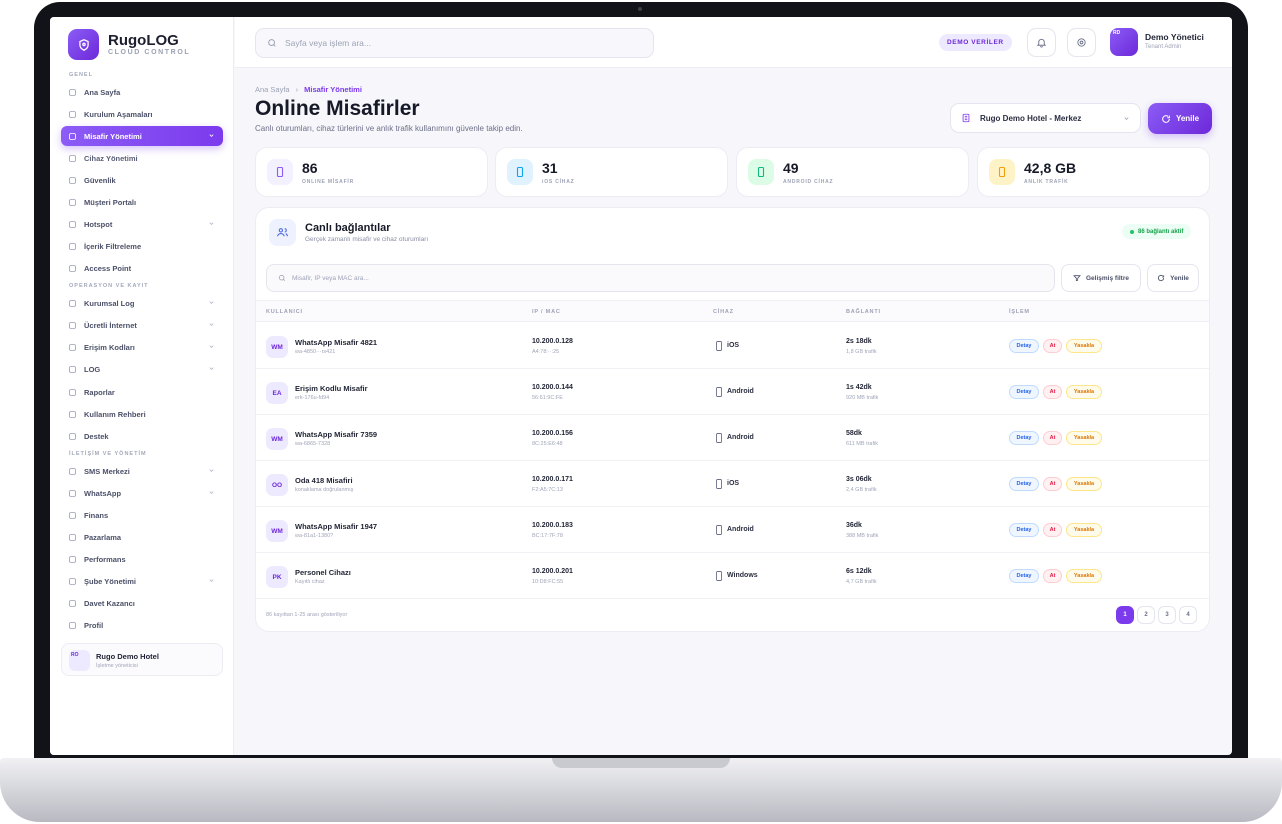  Describe the element at coordinates (1124, 42) in the screenshot. I see `user-avatar: RD` at that location.